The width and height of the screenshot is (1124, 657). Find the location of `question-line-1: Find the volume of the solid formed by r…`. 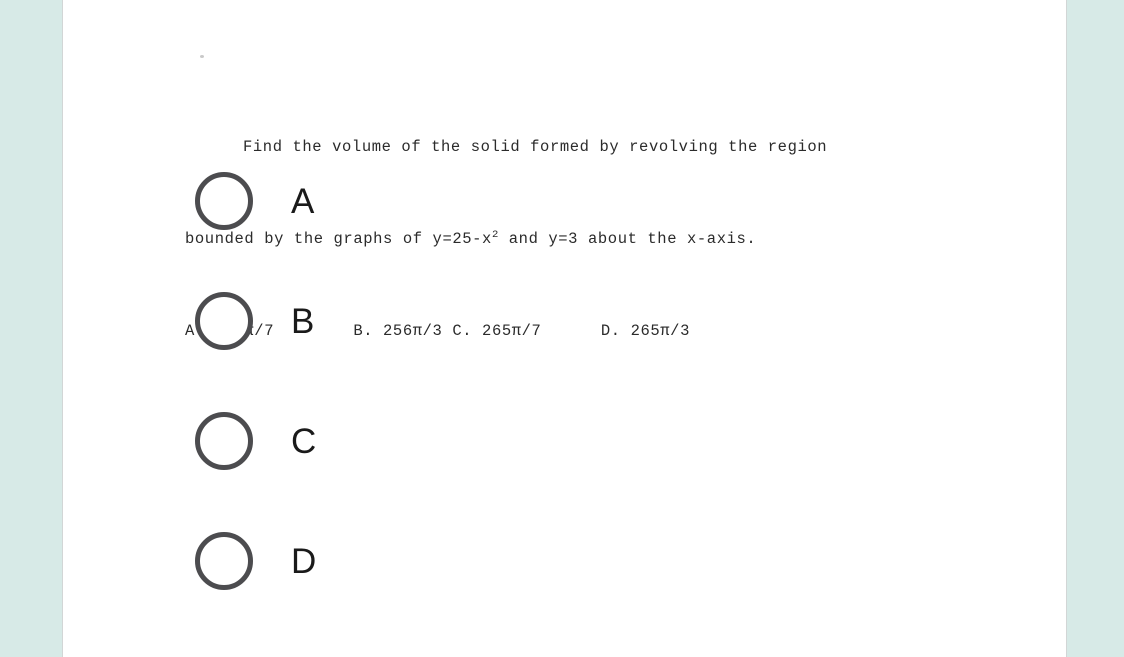

question-line-1: Find the volume of the solid formed by r… is located at coordinates (600, 147).